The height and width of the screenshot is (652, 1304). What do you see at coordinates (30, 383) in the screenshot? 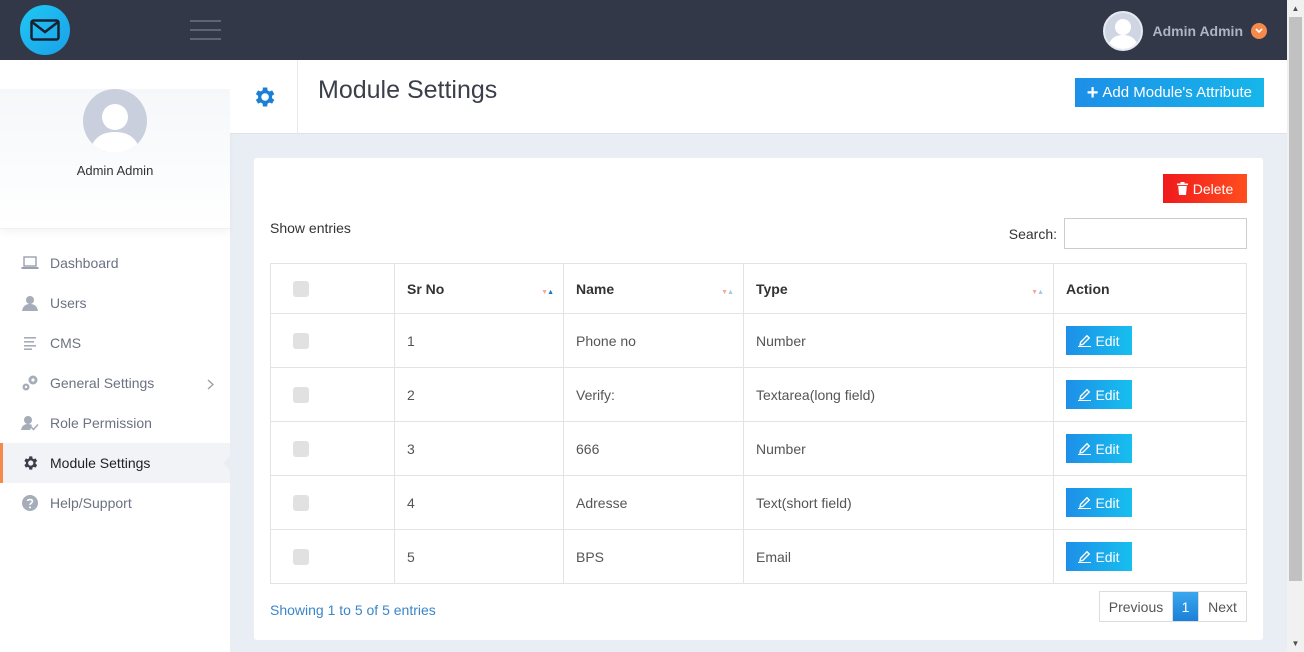
I see `gears-icon` at bounding box center [30, 383].